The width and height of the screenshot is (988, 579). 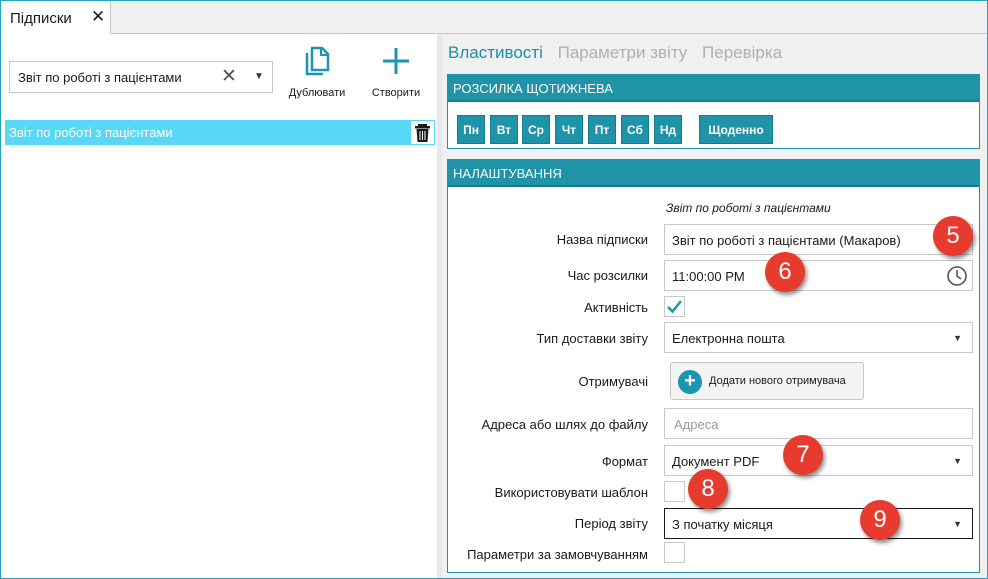 What do you see at coordinates (396, 93) in the screenshot?
I see `create-label: Створити` at bounding box center [396, 93].